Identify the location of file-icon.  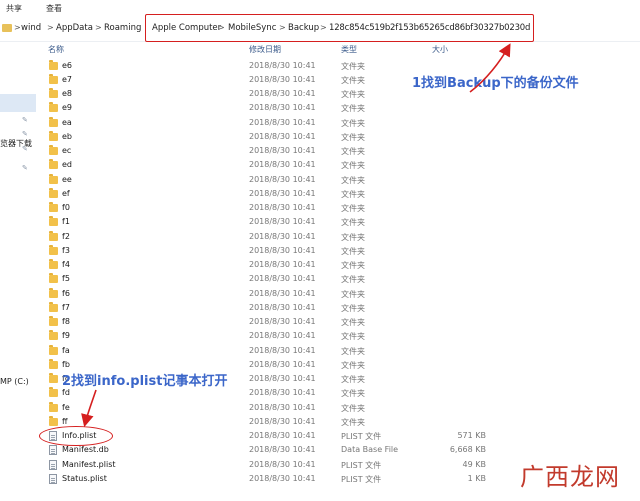
(53, 478).